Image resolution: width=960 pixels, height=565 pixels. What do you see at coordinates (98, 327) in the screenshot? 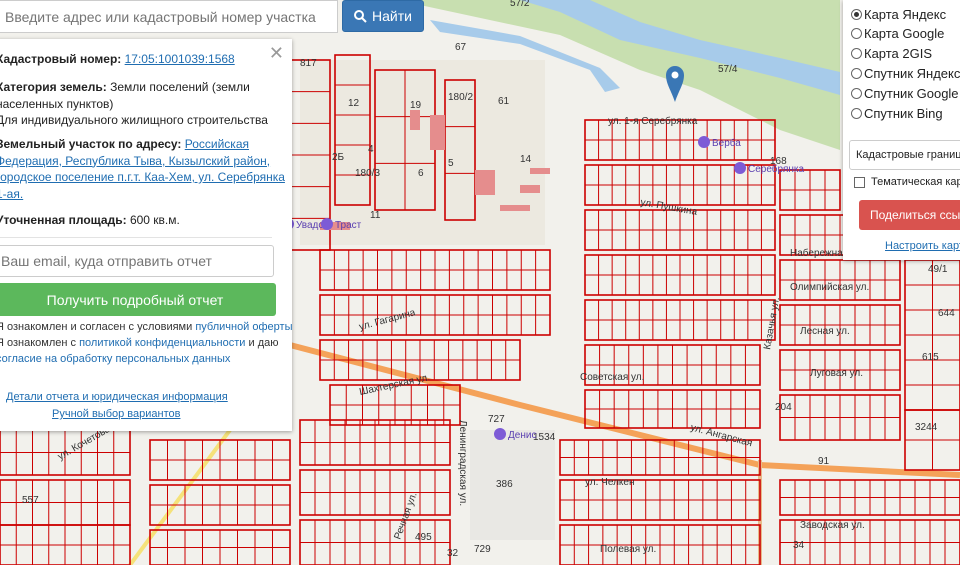
I see `consent-text: Я ознакомлен и согласен с условиями` at bounding box center [98, 327].